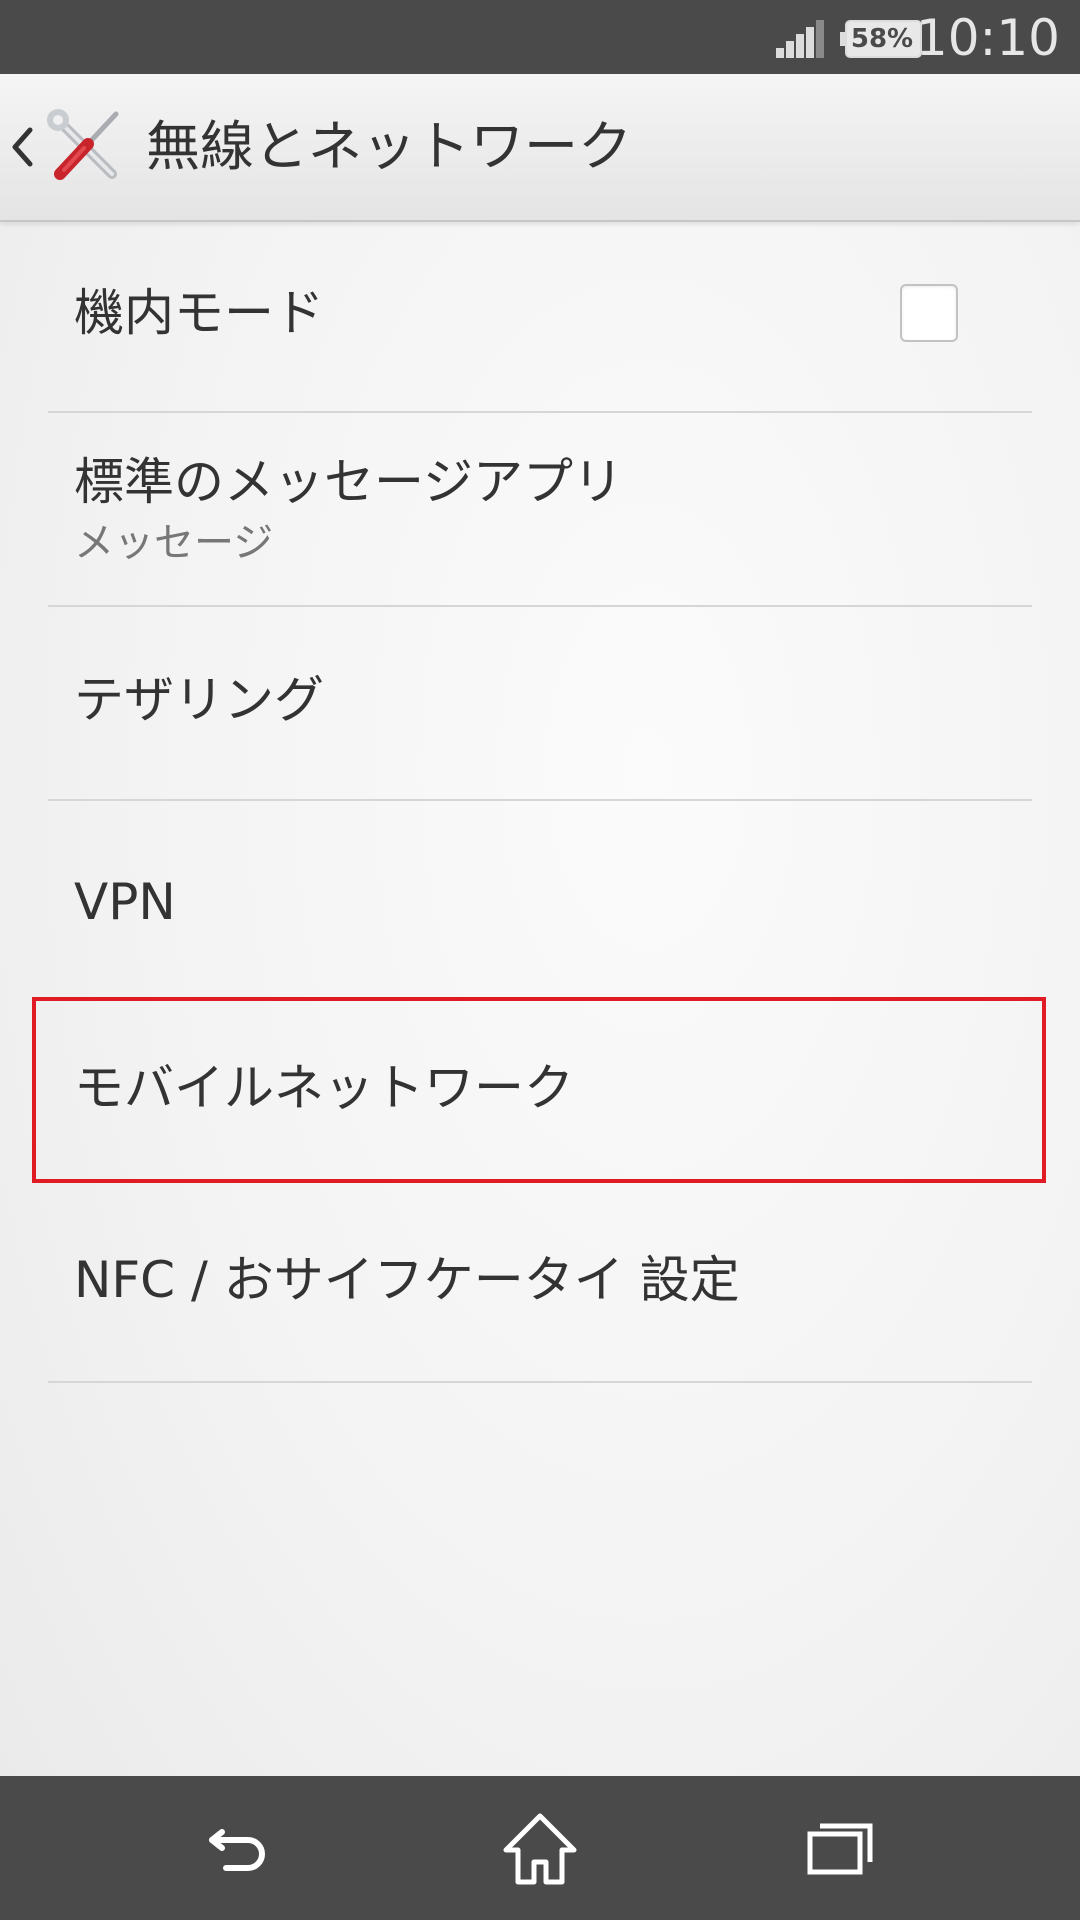 The width and height of the screenshot is (1080, 1920). Describe the element at coordinates (540, 703) in the screenshot. I see `list-item-tethering: テザリング` at that location.